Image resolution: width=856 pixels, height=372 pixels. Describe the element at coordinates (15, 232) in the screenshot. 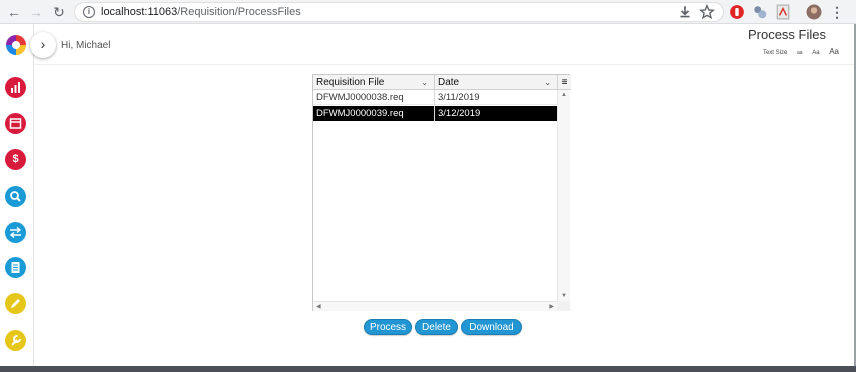

I see `transfer-icon` at that location.